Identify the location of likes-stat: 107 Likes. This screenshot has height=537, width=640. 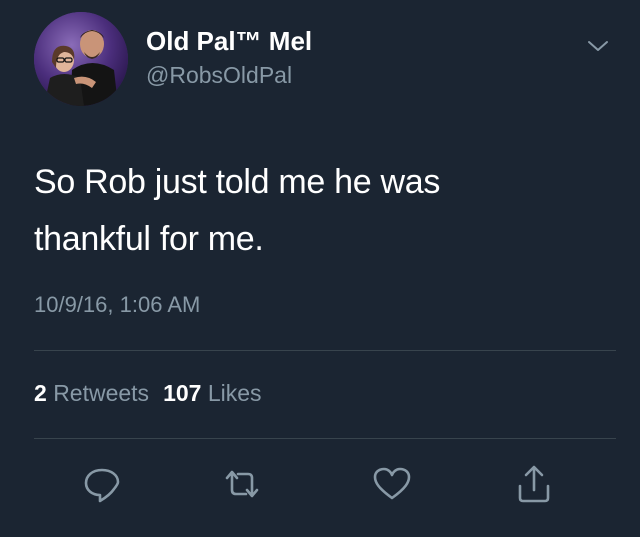
(212, 393).